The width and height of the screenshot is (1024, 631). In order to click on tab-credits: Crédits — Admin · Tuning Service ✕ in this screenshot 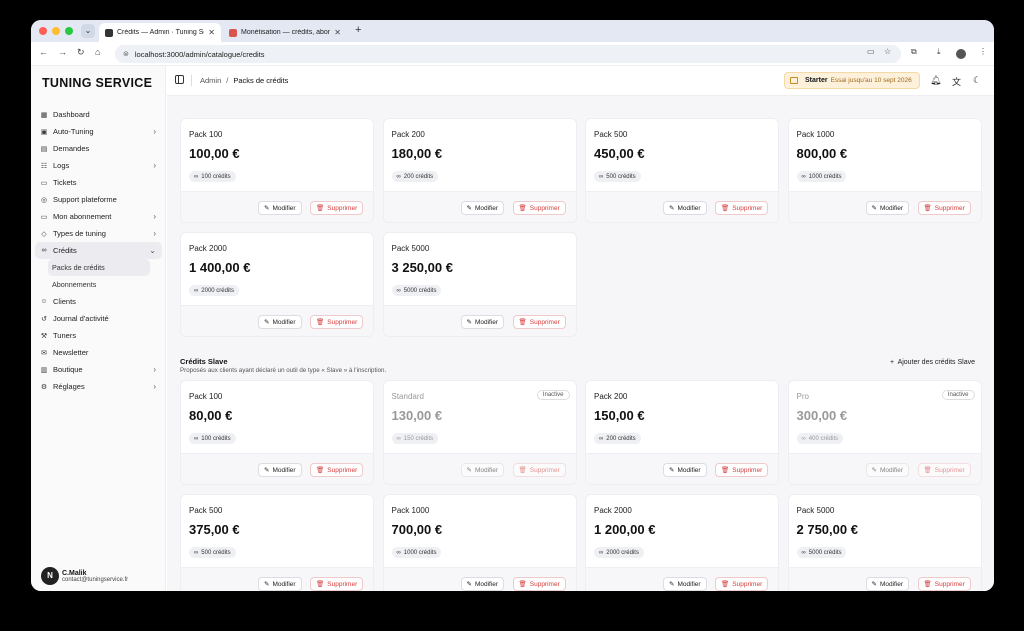, I will do `click(160, 32)`.